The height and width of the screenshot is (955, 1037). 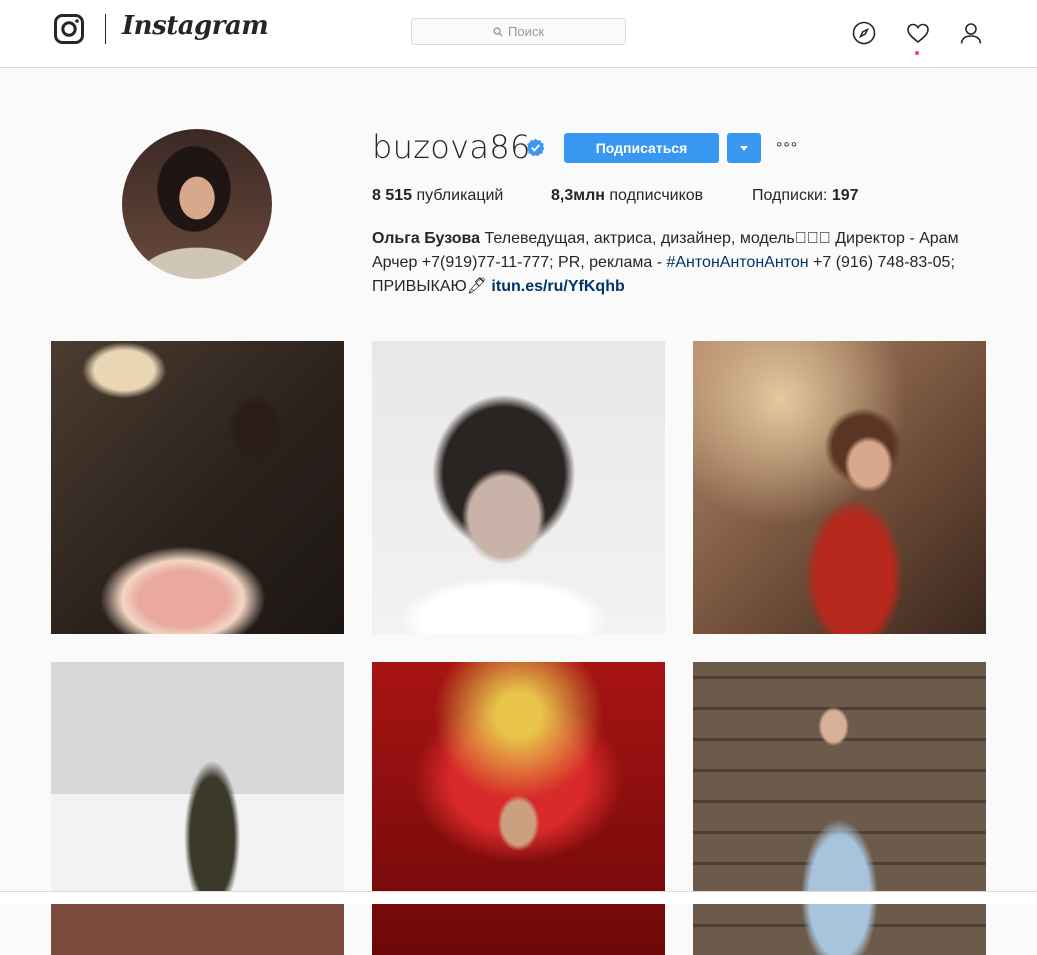 What do you see at coordinates (392, 195) in the screenshot?
I see `posts-count: 8 515` at bounding box center [392, 195].